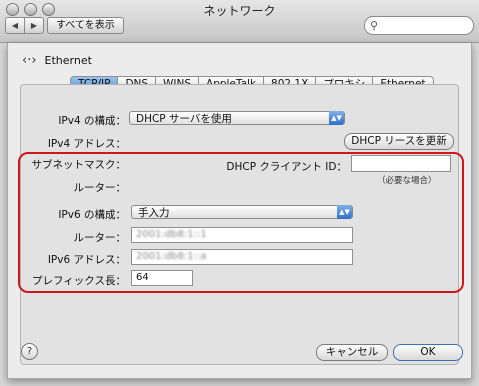  What do you see at coordinates (427, 25) in the screenshot?
I see `search-input` at bounding box center [427, 25].